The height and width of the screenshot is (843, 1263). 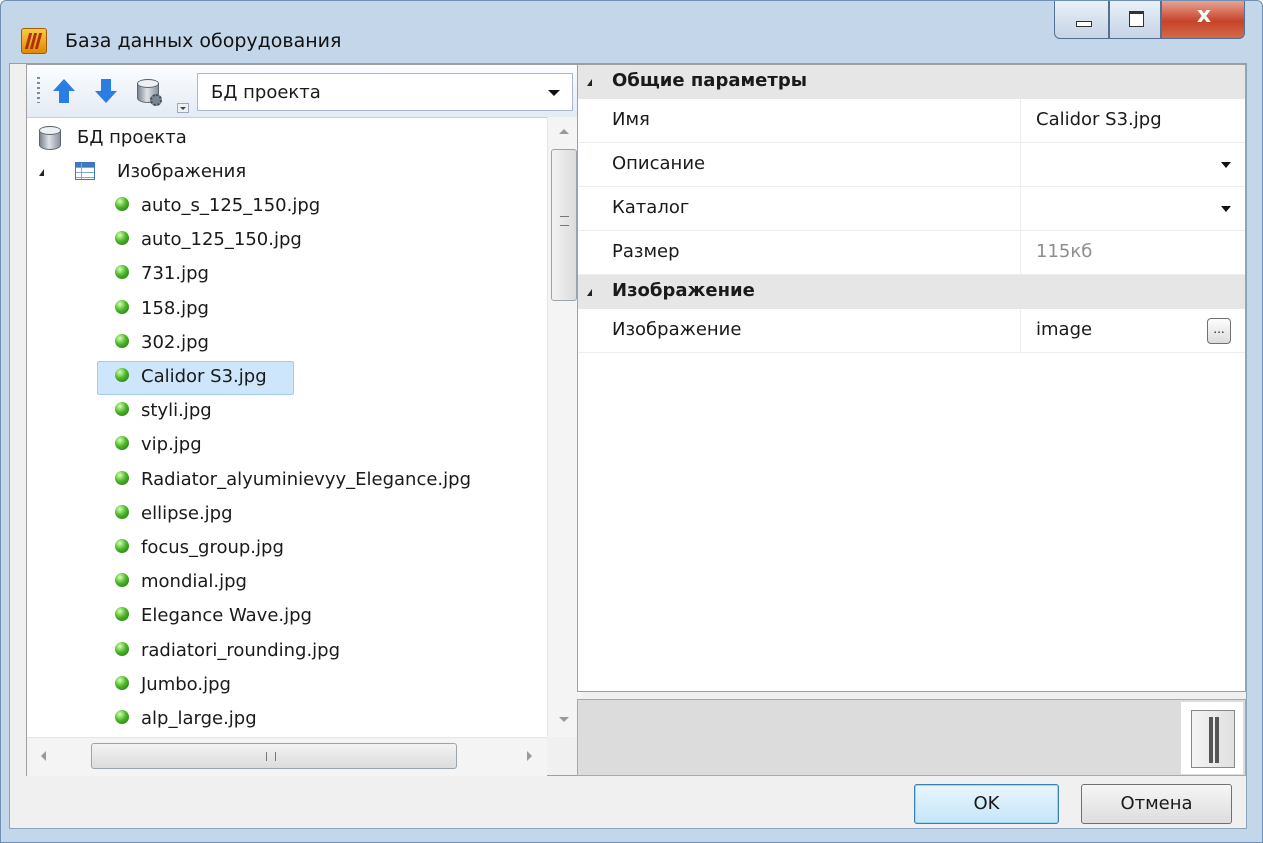 What do you see at coordinates (287, 173) in the screenshot?
I see `tree-group-images: Изображения` at bounding box center [287, 173].